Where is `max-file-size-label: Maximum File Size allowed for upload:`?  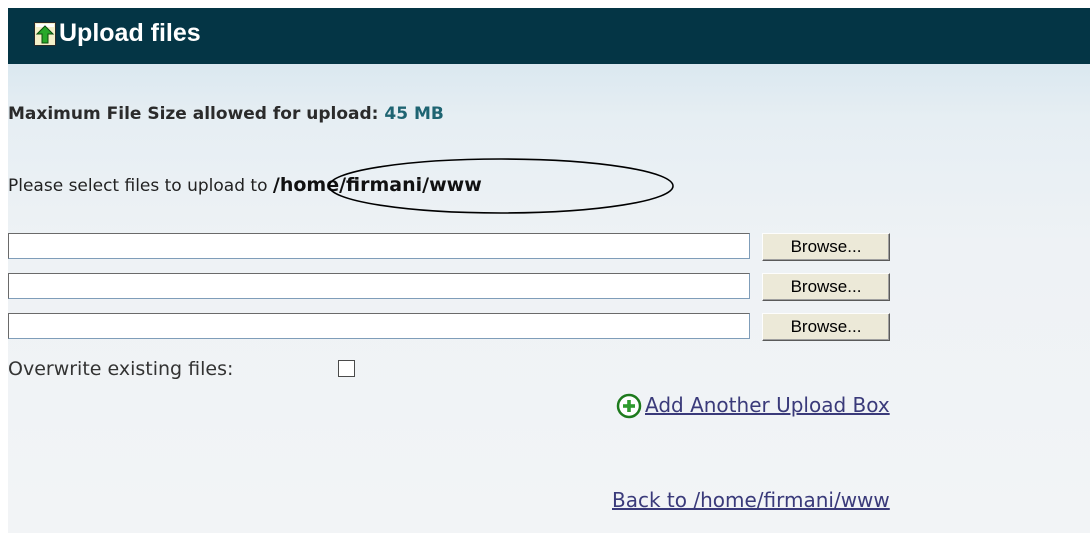 max-file-size-label: Maximum File Size allowed for upload: is located at coordinates (193, 114).